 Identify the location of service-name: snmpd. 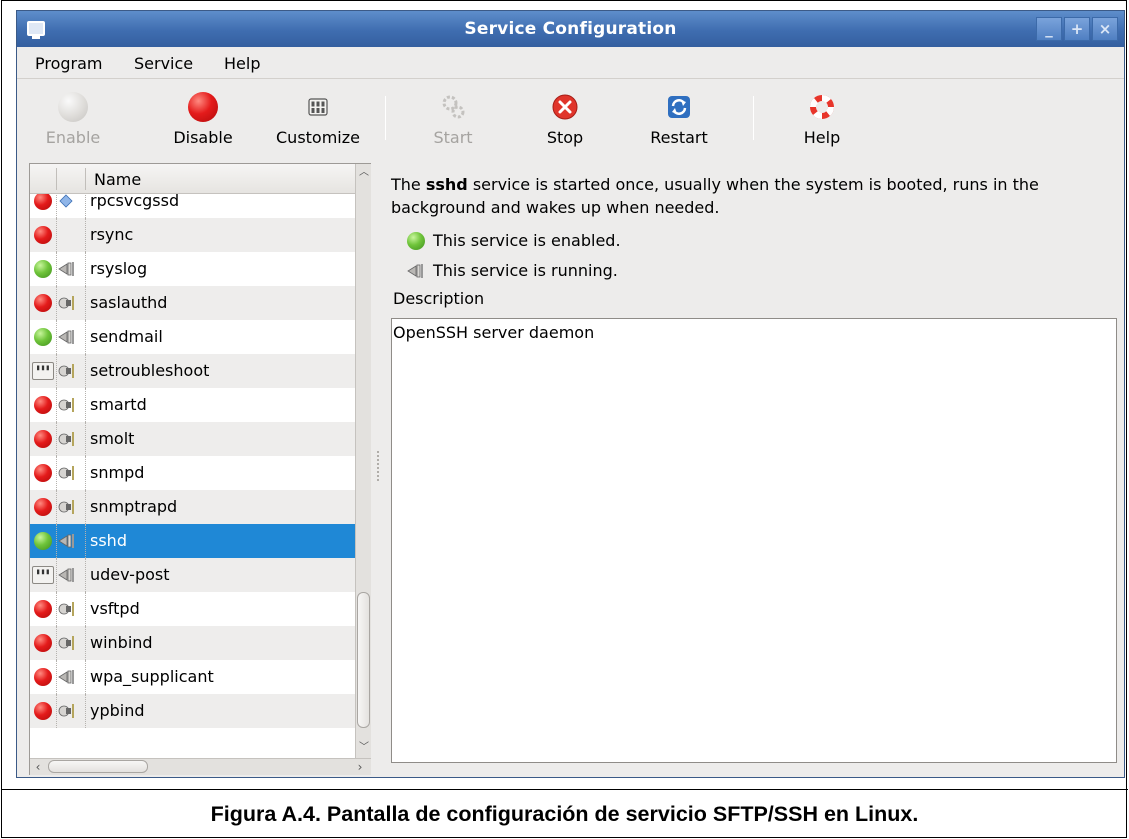
(117, 472).